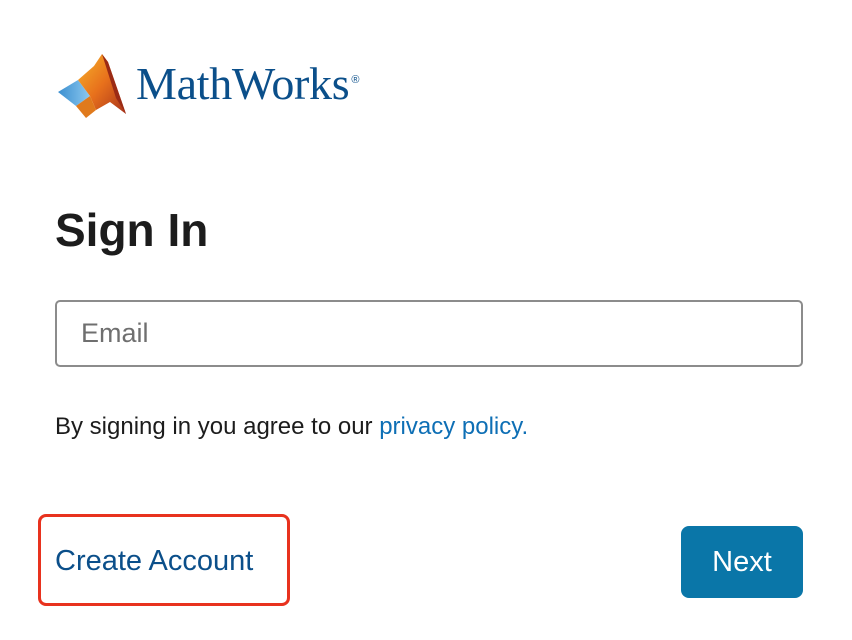 This screenshot has height=640, width=852. I want to click on page-title: Sign In, so click(132, 230).